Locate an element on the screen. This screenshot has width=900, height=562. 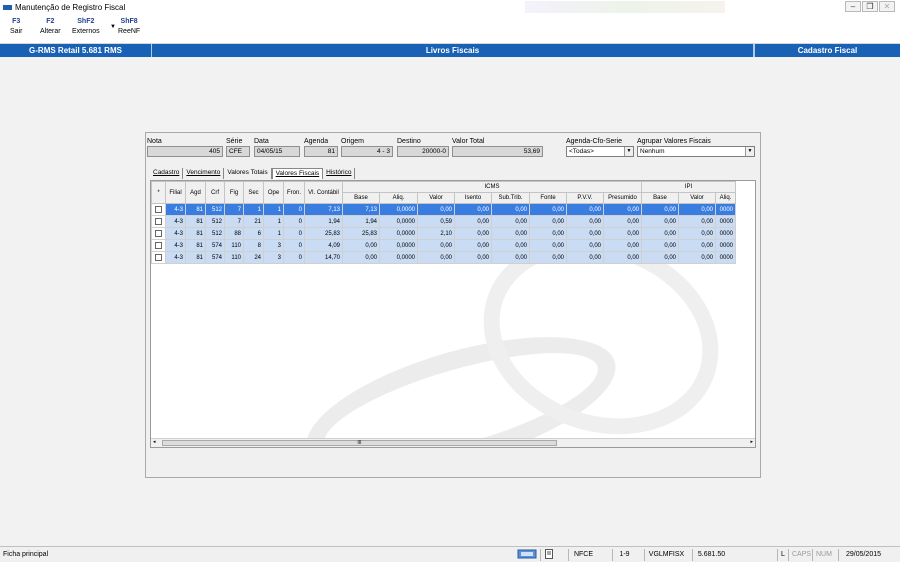
col-ope: Ope is located at coordinates (273, 192).